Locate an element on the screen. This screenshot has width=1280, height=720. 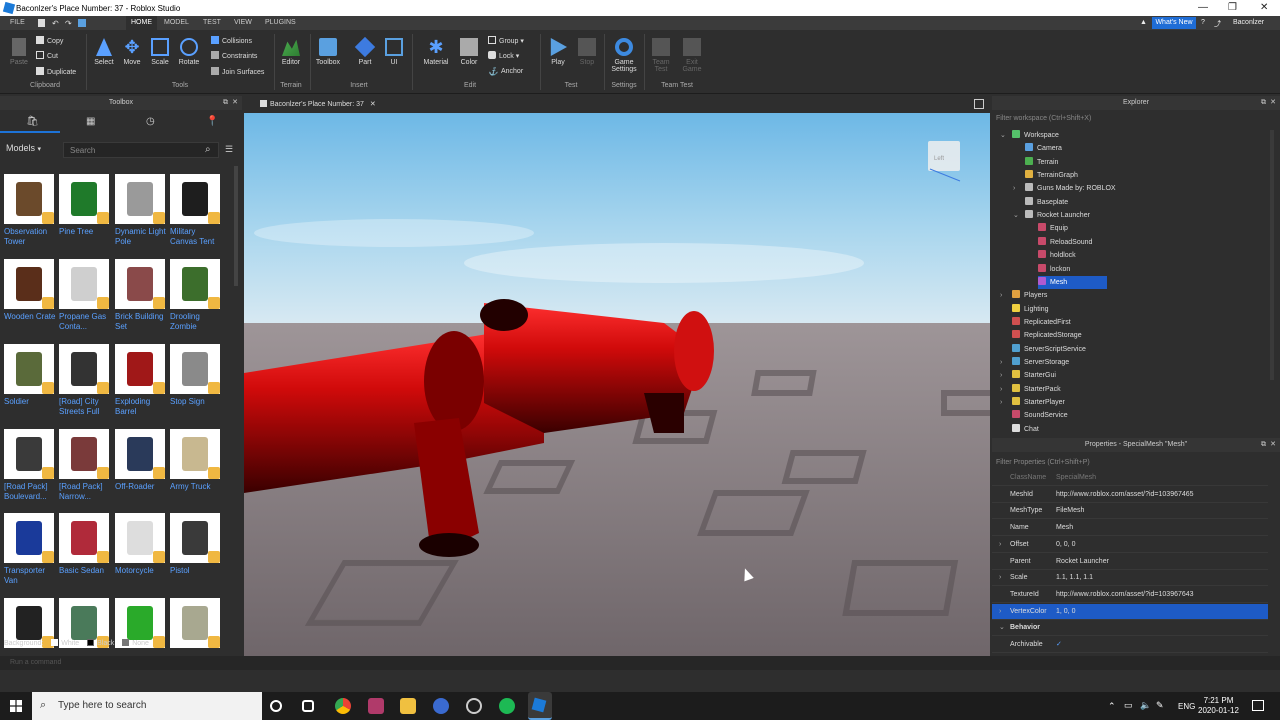
property-row: Name Mesh is located at coordinates (1130, 528).